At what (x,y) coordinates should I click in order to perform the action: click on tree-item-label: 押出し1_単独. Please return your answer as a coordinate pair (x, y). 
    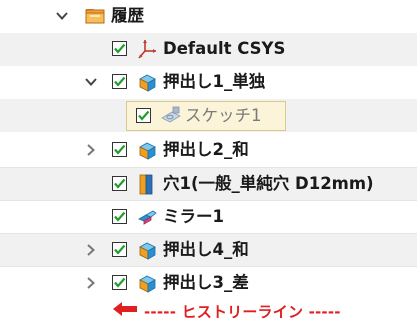
    Looking at the image, I should click on (214, 81).